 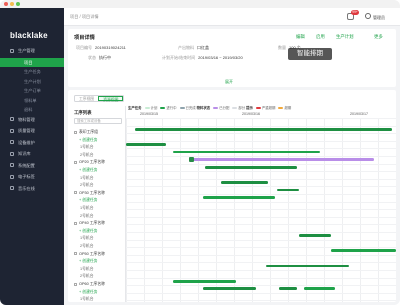 What do you see at coordinates (18, 4) in the screenshot?
I see `maximize-window-dot` at bounding box center [18, 4].